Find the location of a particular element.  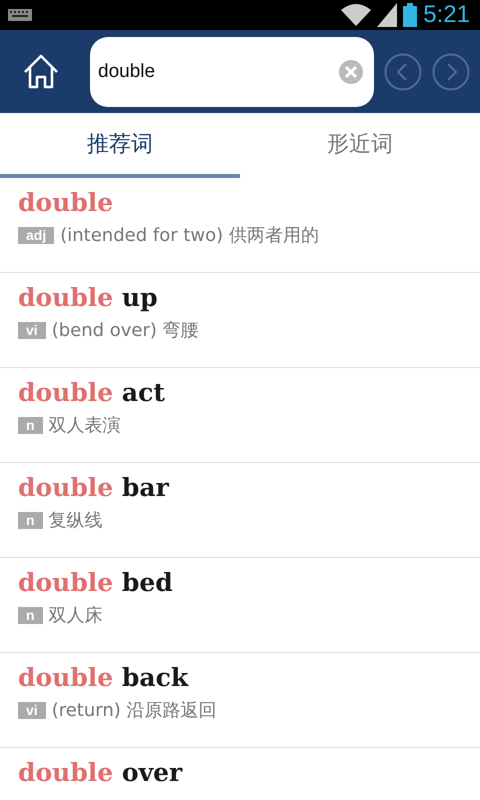

definition: 双人床 is located at coordinates (75, 615).